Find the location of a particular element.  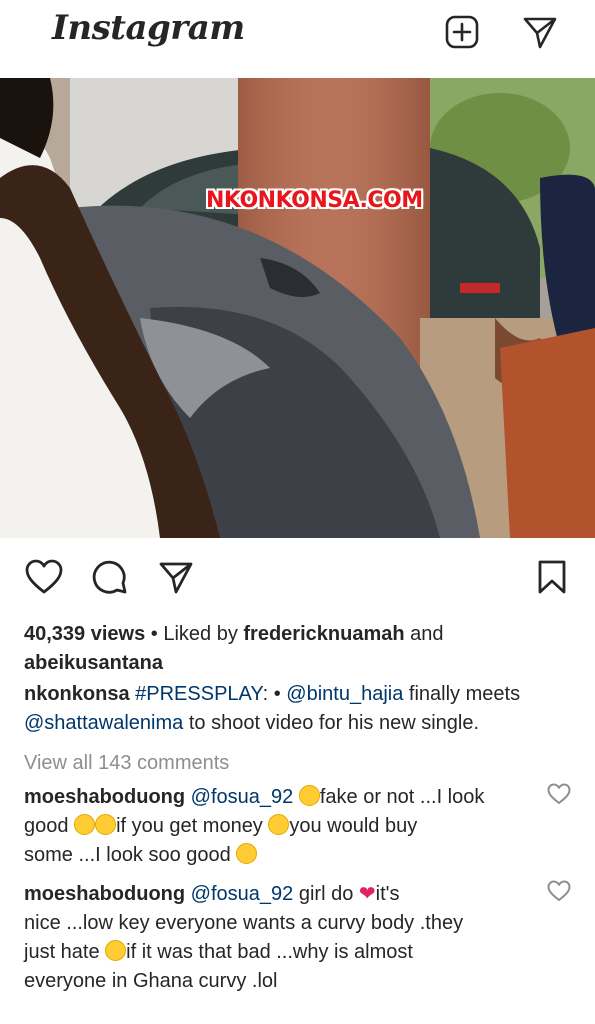

post-actions is located at coordinates (297, 575).